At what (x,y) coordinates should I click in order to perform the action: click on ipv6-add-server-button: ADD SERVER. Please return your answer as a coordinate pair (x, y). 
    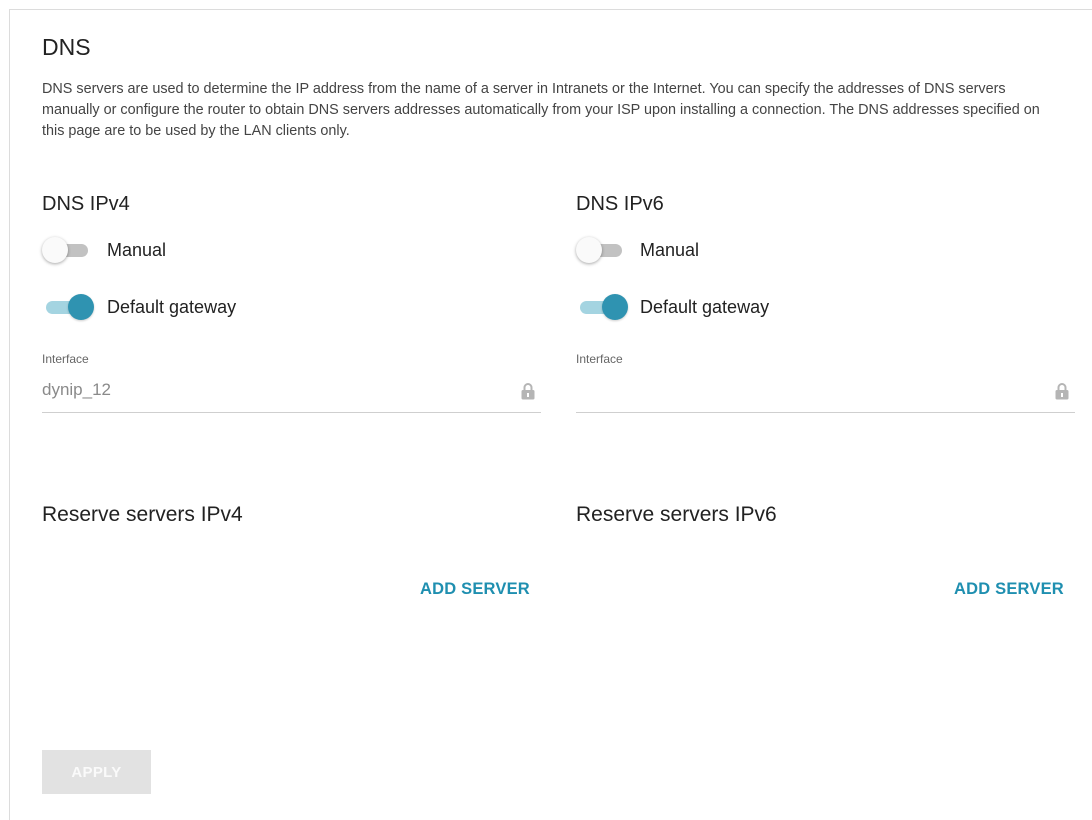
    Looking at the image, I should click on (1009, 589).